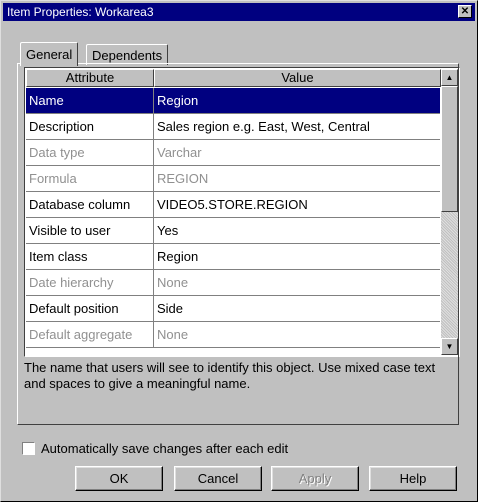 The image size is (478, 502). What do you see at coordinates (413, 478) in the screenshot?
I see `help-button: Help` at bounding box center [413, 478].